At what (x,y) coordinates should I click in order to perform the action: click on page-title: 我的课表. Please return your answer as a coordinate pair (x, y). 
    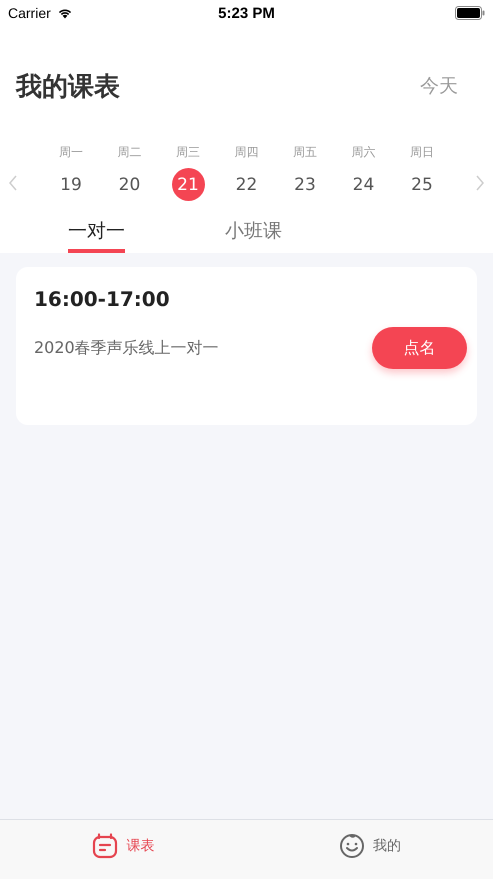
    Looking at the image, I should click on (68, 87).